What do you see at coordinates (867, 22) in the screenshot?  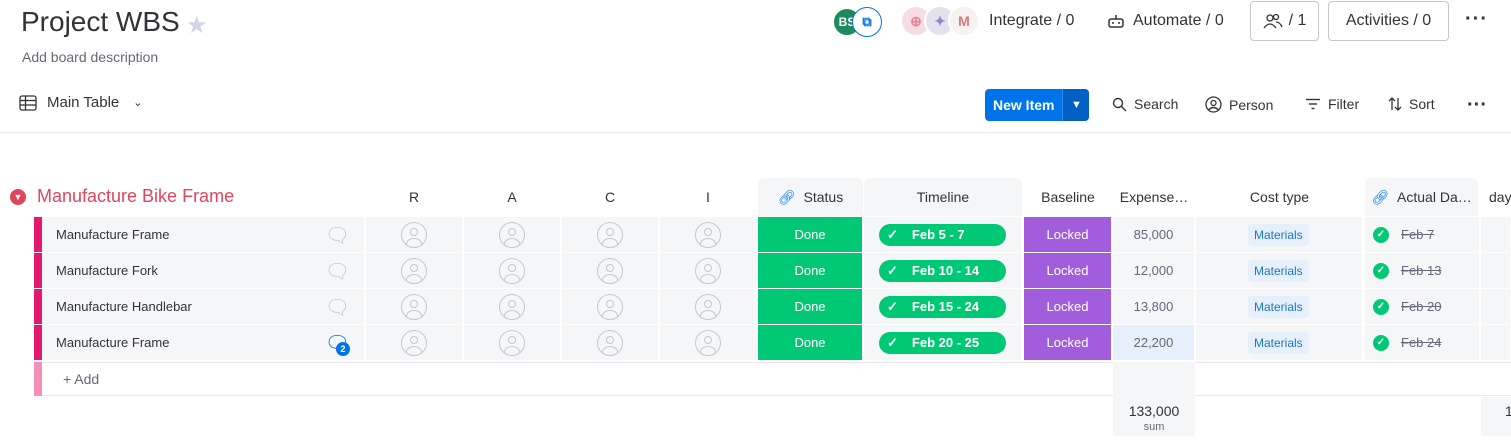 I see `bot-icon: ⧉` at bounding box center [867, 22].